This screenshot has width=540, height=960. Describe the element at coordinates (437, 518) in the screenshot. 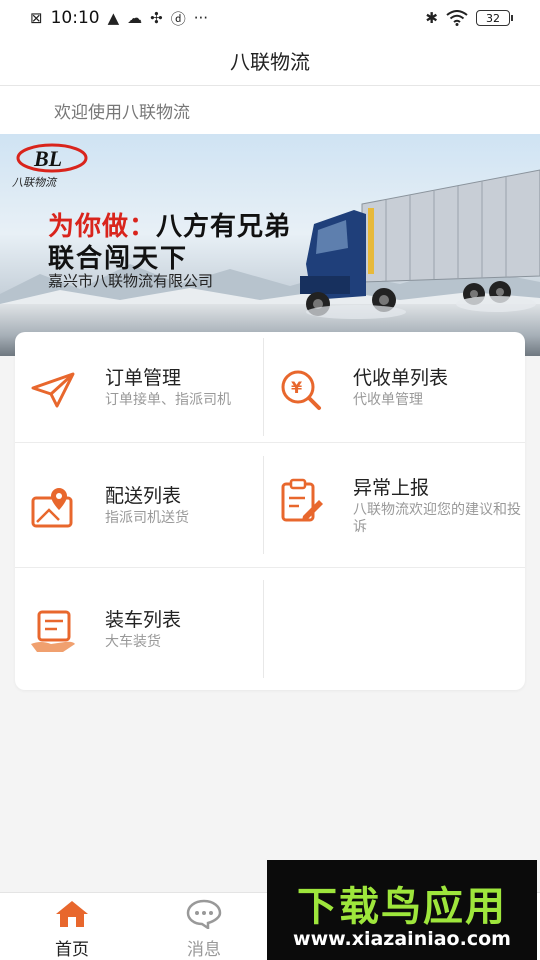

I see `menu-subtitle: 八联物流欢迎您的建议和投诉` at that location.